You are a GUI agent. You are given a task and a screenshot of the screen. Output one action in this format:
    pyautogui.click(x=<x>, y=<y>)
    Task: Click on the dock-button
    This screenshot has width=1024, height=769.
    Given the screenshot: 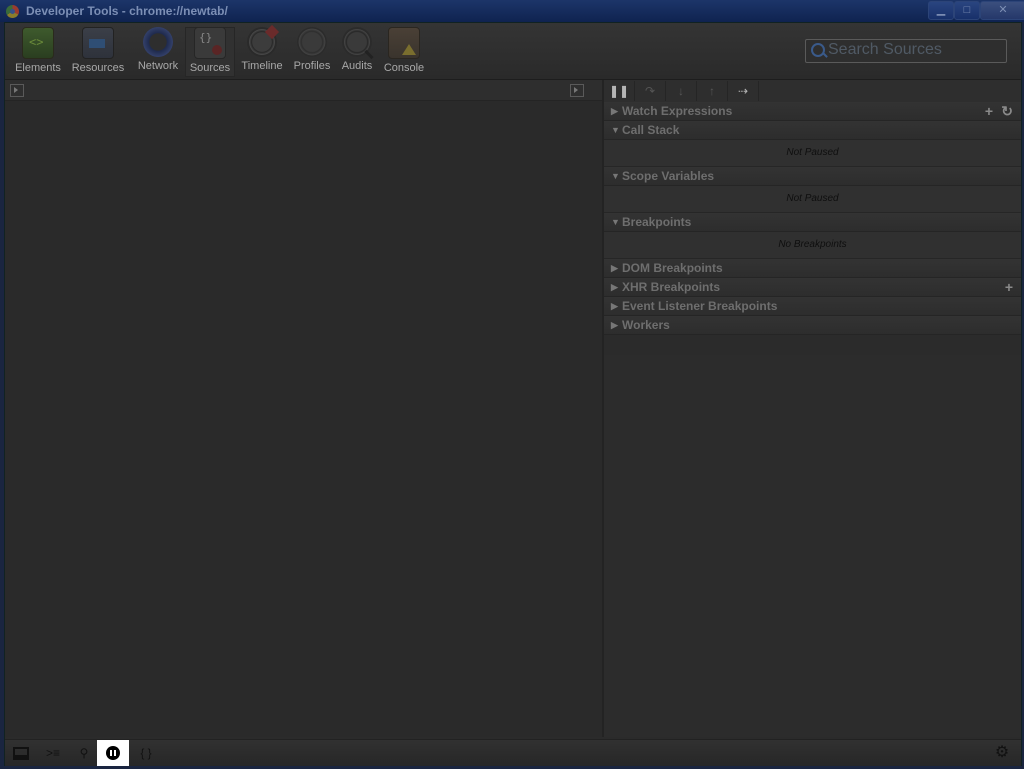 What is the action you would take?
    pyautogui.click(x=21, y=753)
    